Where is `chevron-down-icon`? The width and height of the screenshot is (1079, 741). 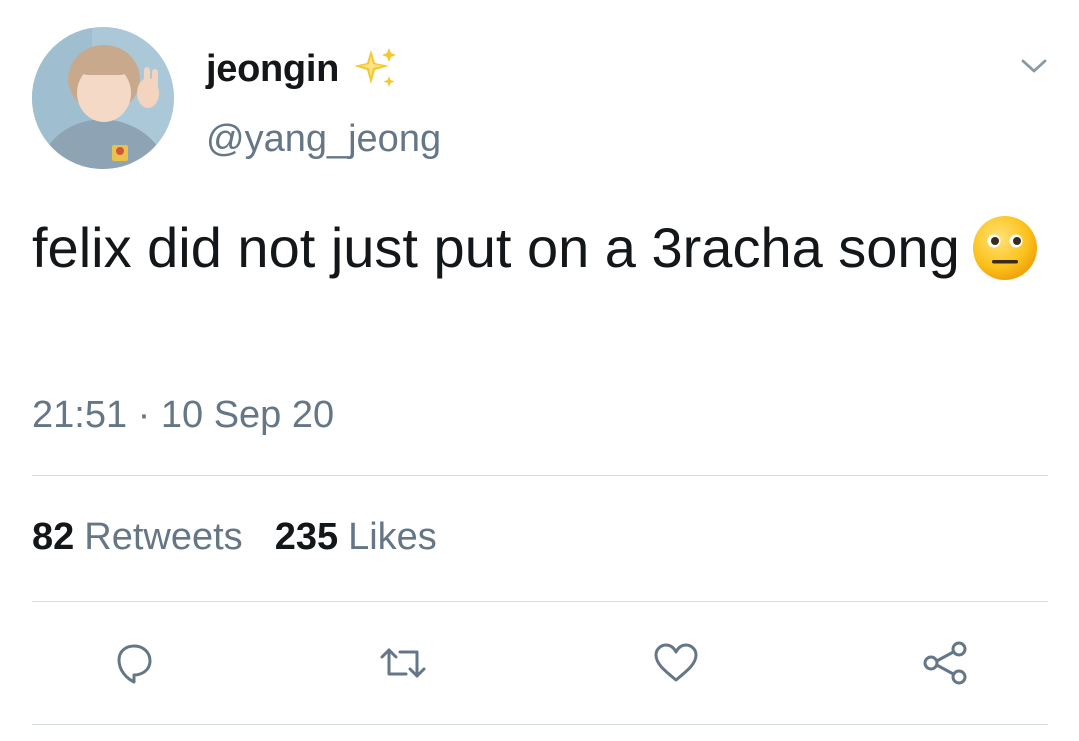 chevron-down-icon is located at coordinates (1034, 66).